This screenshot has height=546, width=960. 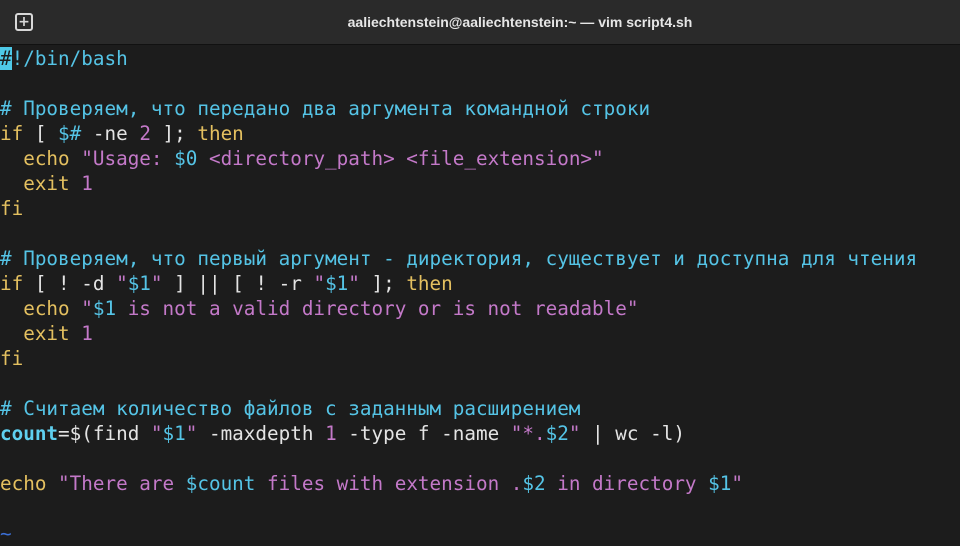 What do you see at coordinates (6, 533) in the screenshot?
I see `tilde-marker: ~` at bounding box center [6, 533].